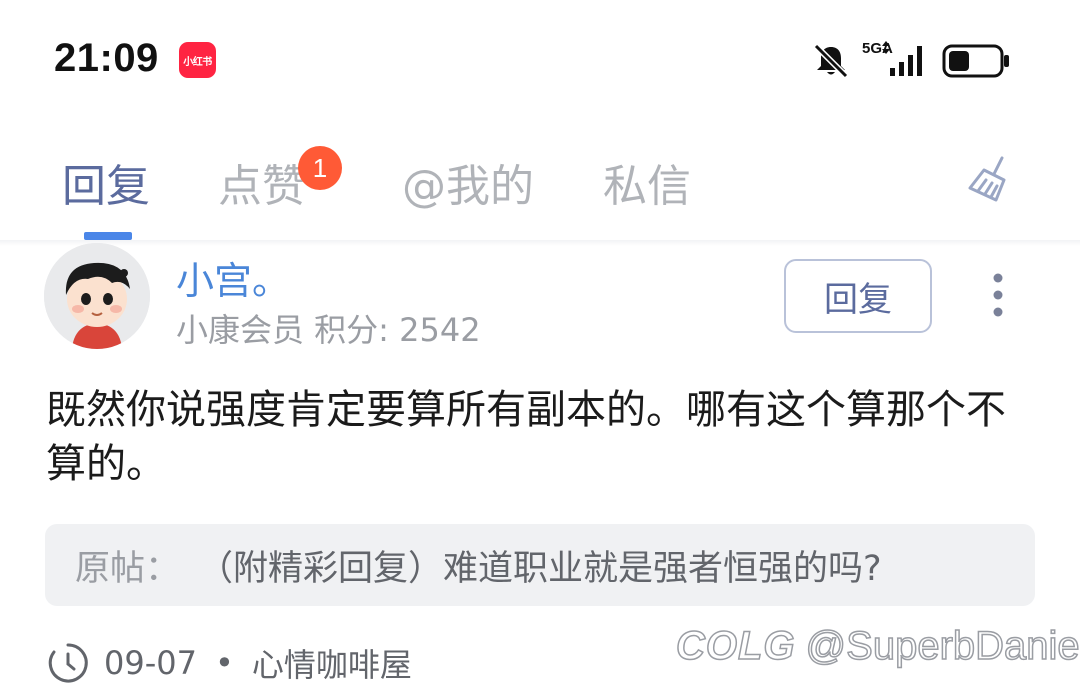 The height and width of the screenshot is (689, 1080). Describe the element at coordinates (540, 568) in the screenshot. I see `original-post-title: （附精彩回复）难道职业就是强者恒强的吗?` at that location.